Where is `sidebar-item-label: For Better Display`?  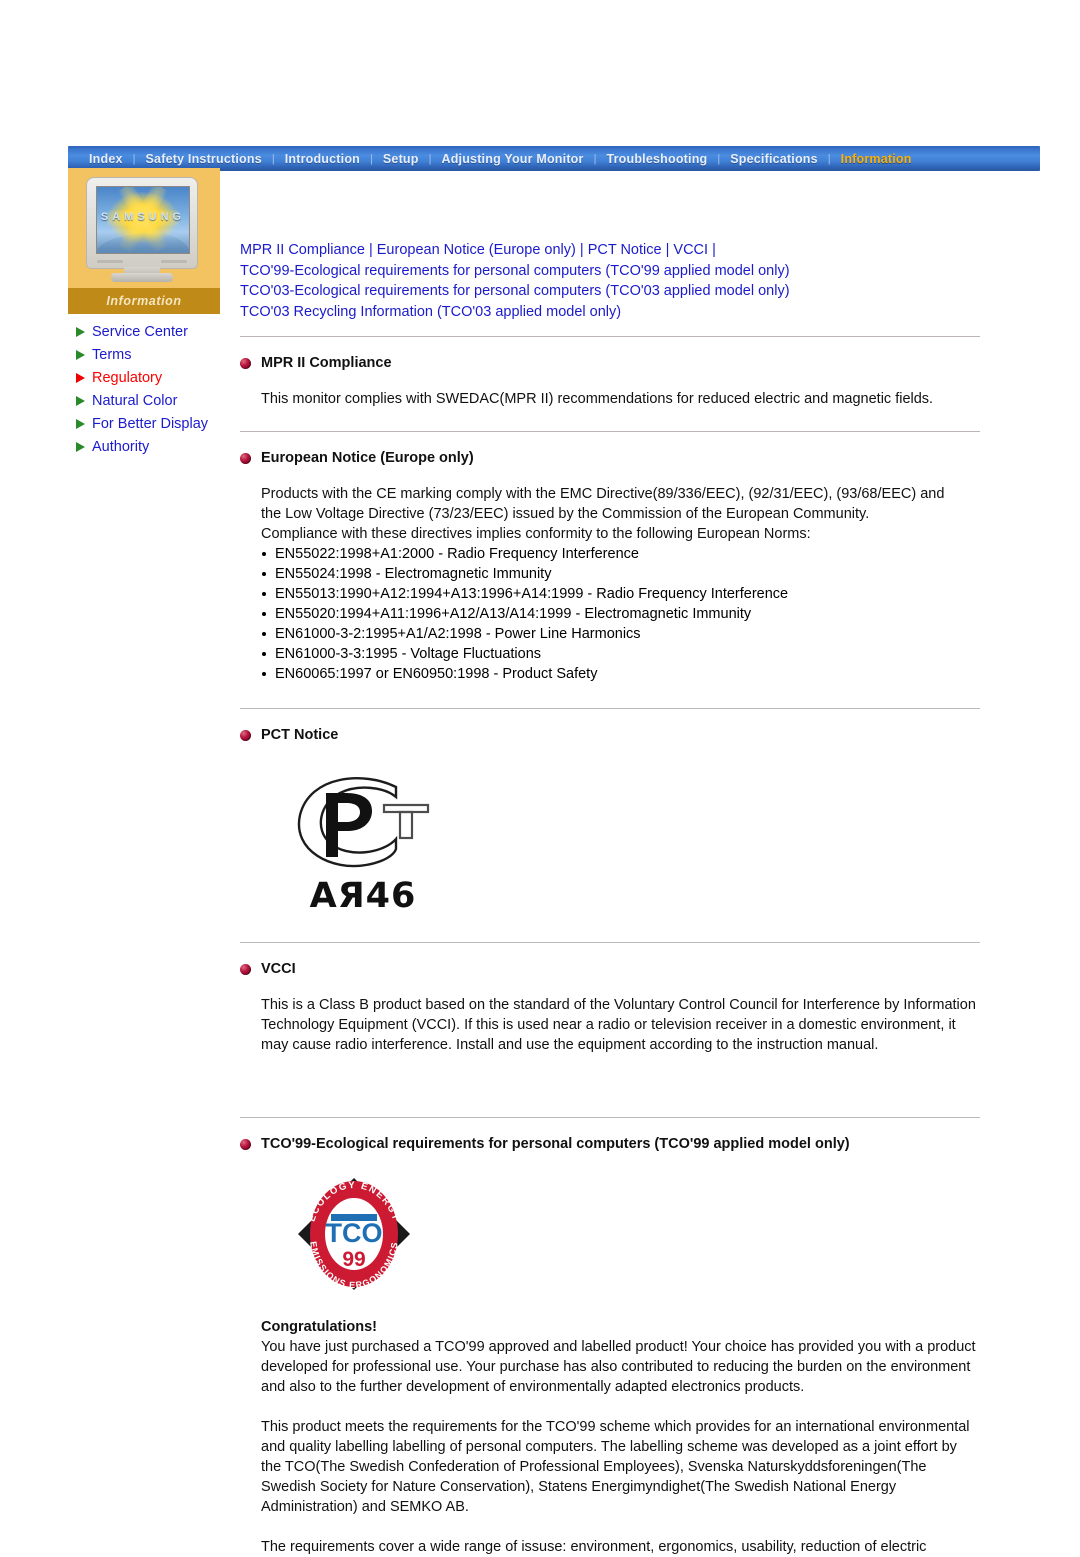
sidebar-item-label: For Better Display is located at coordinates (150, 423).